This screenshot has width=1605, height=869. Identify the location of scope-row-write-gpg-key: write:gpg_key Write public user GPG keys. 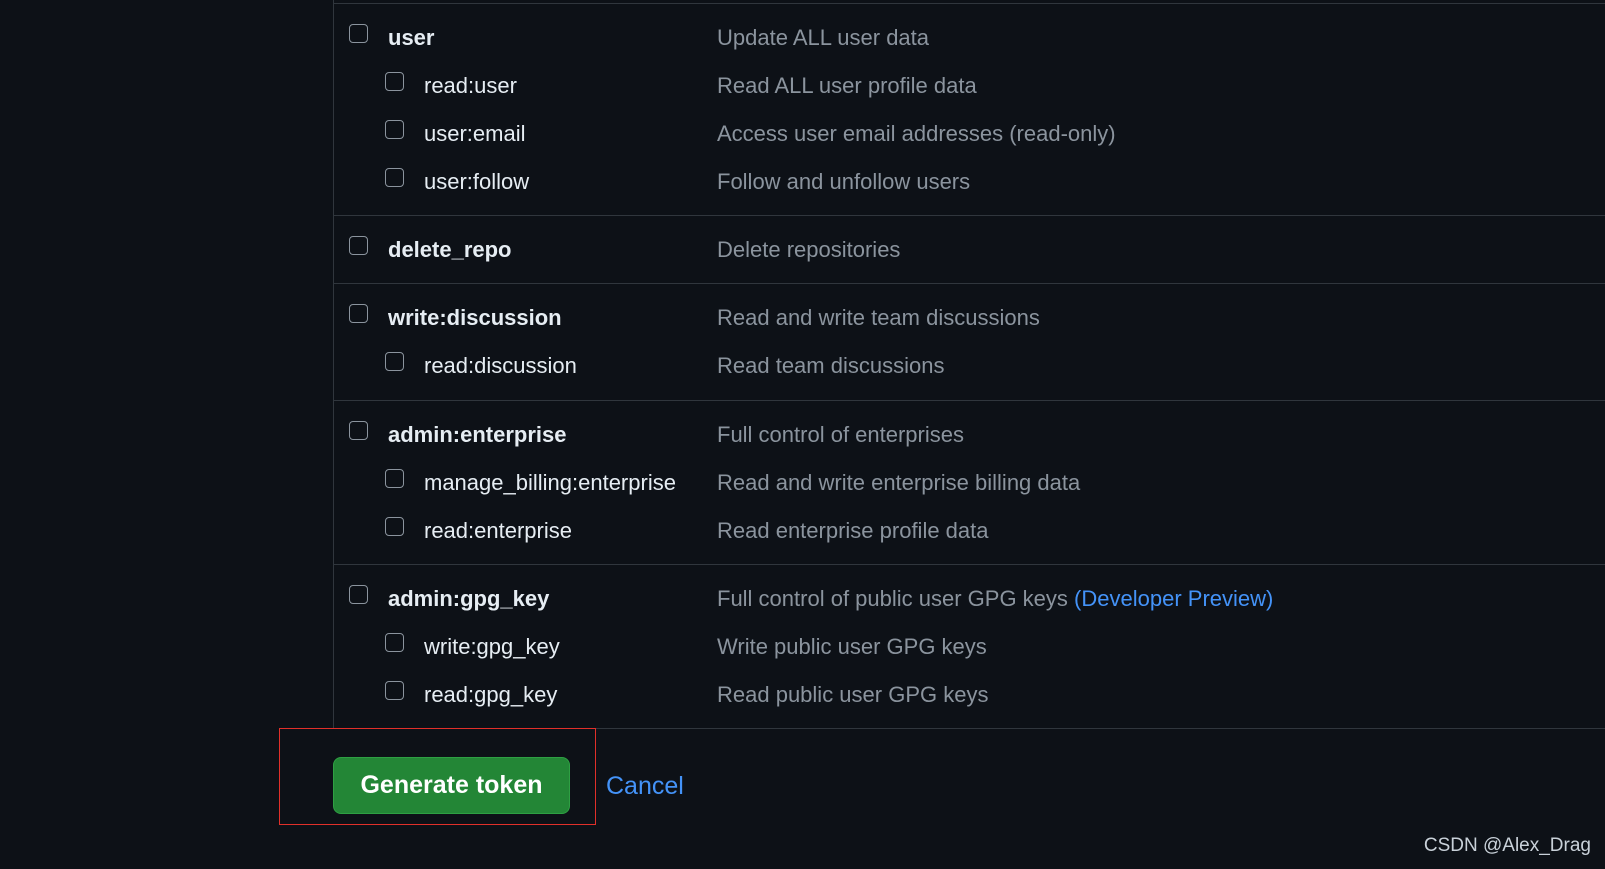
(969, 646).